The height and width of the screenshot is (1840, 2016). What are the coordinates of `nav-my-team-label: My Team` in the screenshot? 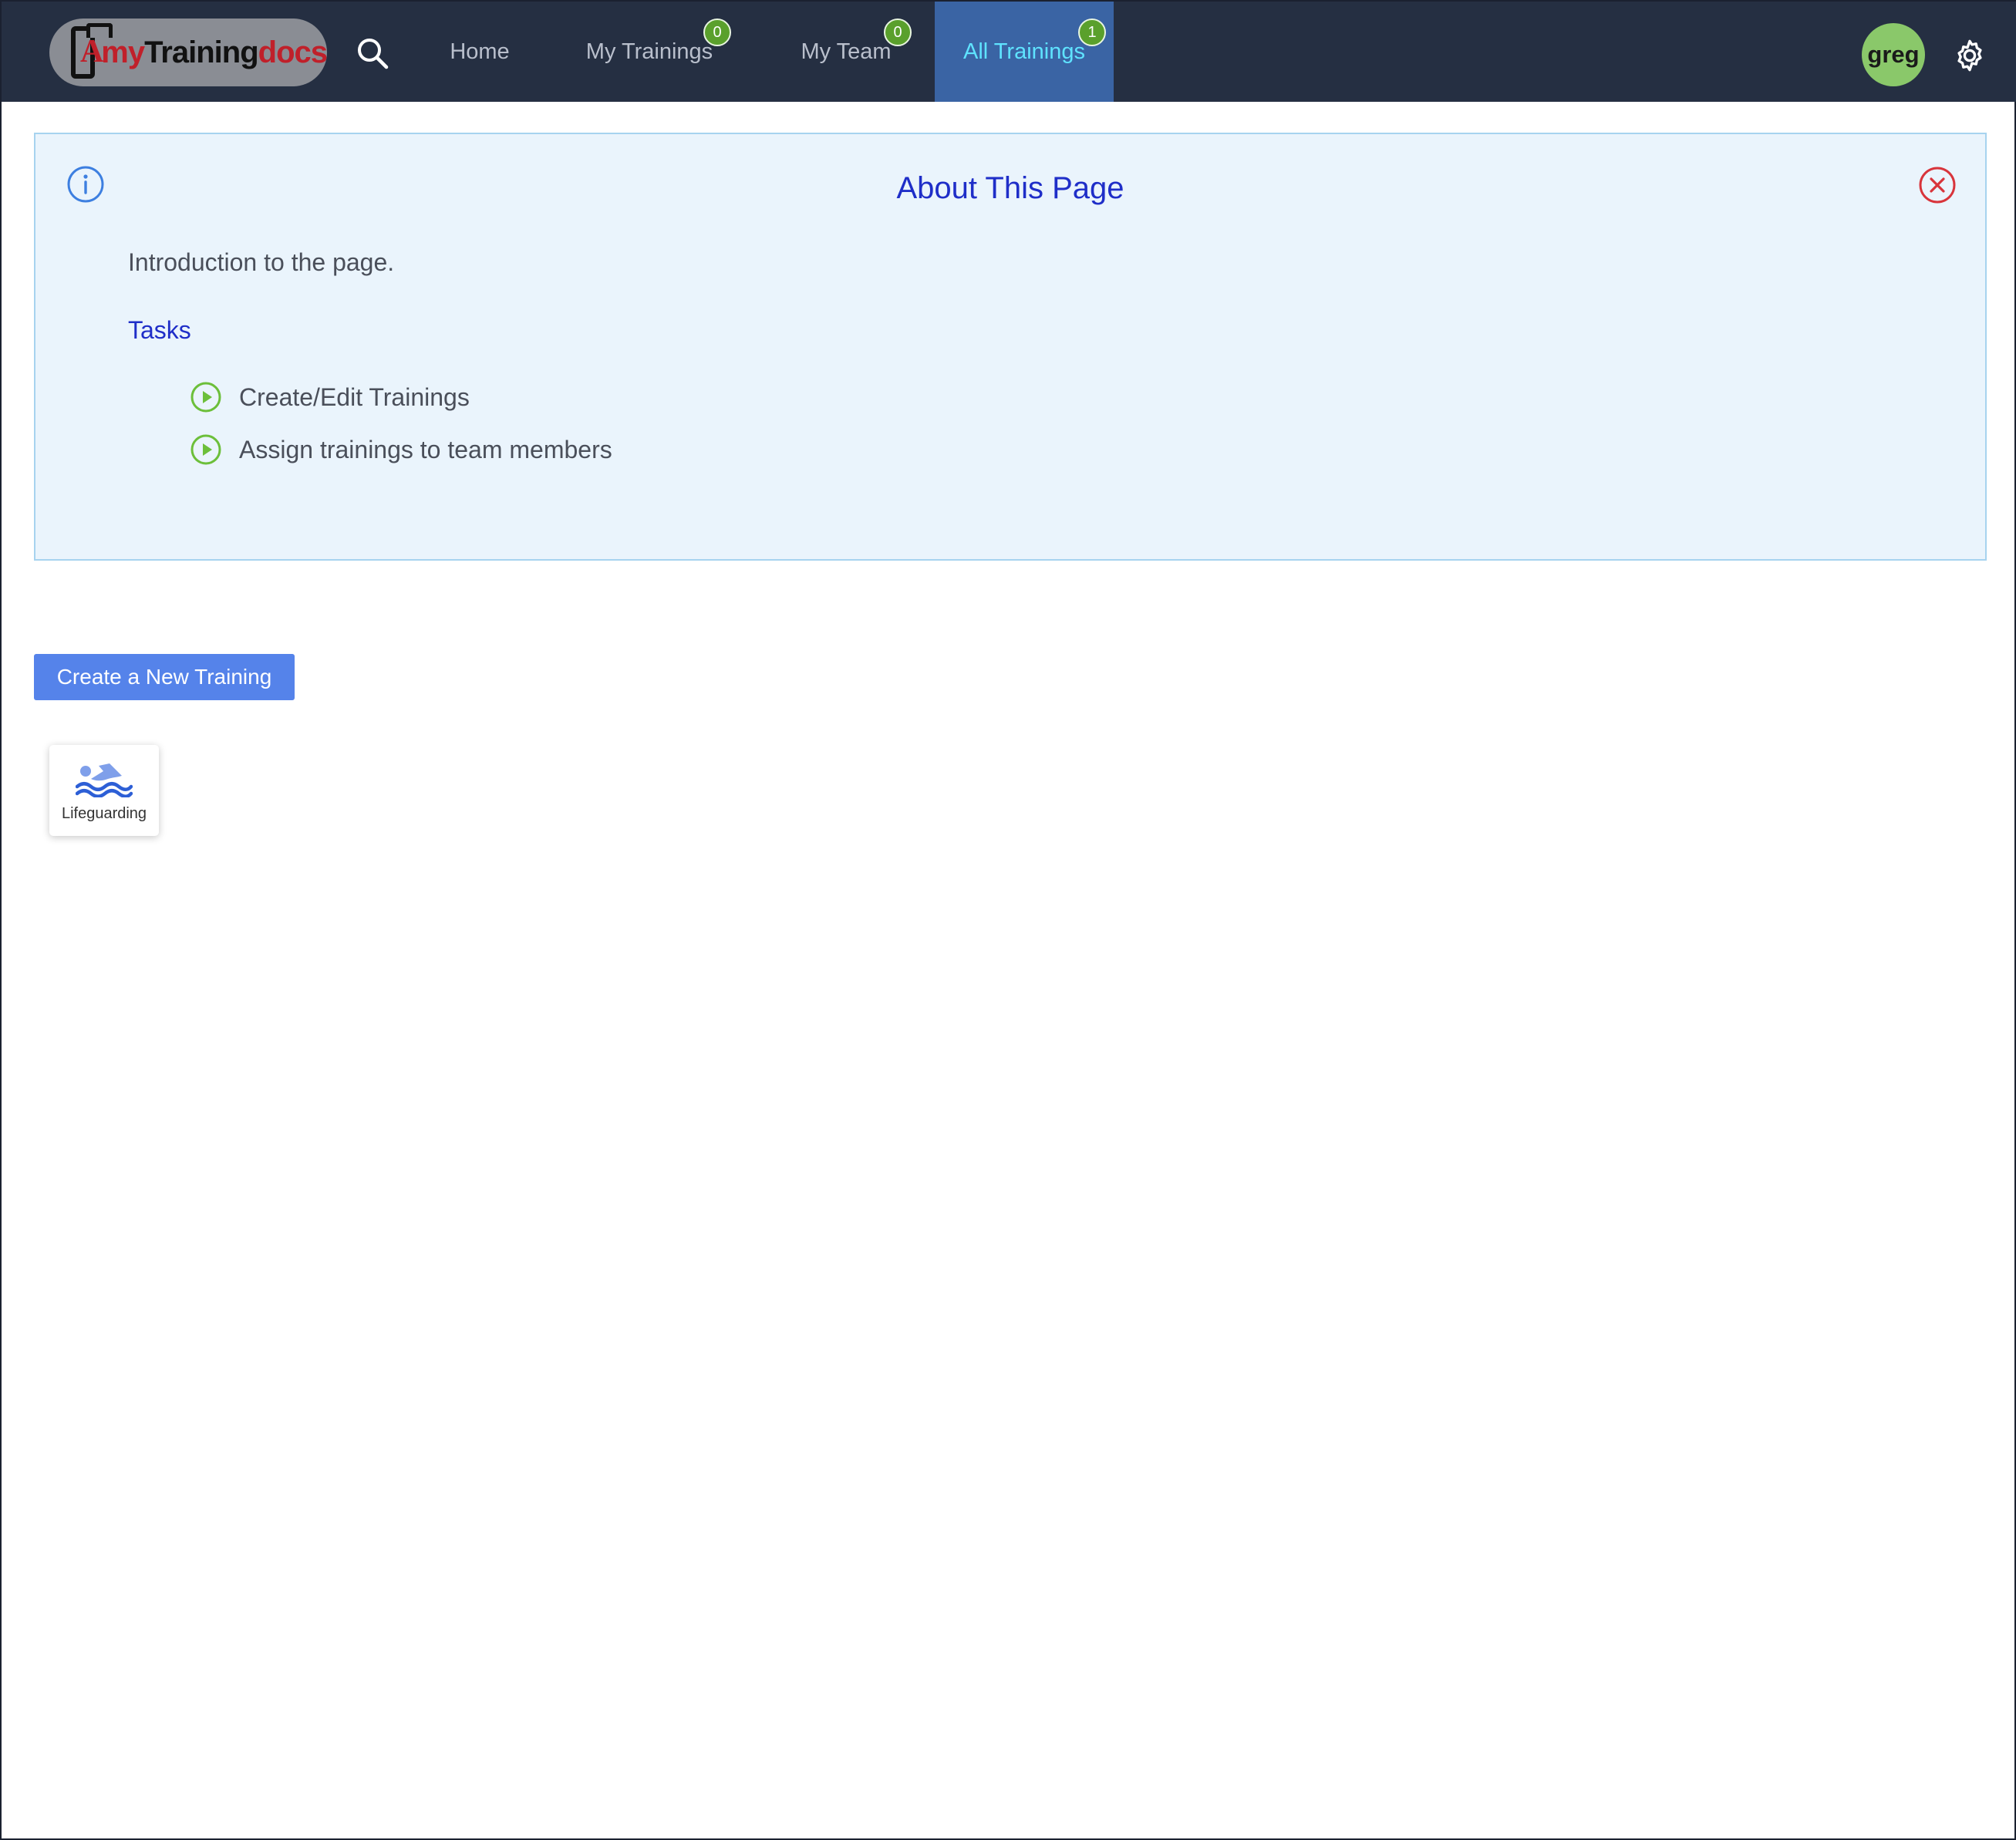 It's located at (846, 51).